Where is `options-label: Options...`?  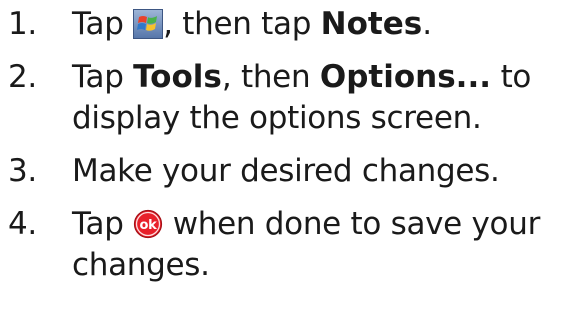 options-label: Options... is located at coordinates (405, 77).